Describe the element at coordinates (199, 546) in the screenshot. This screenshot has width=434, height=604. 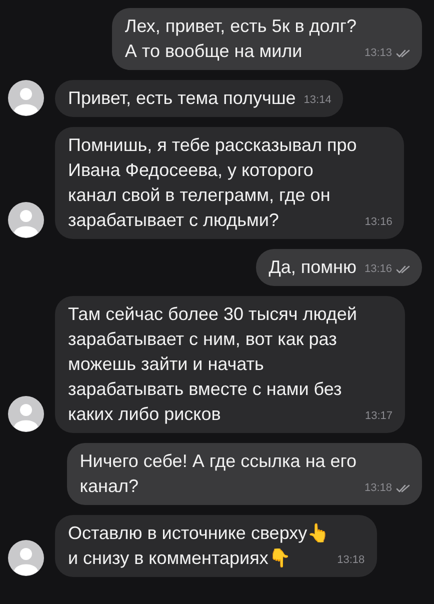
I see `message-text: Оставлю в источнике сверху👆 и снизу в комментариях👇` at that location.